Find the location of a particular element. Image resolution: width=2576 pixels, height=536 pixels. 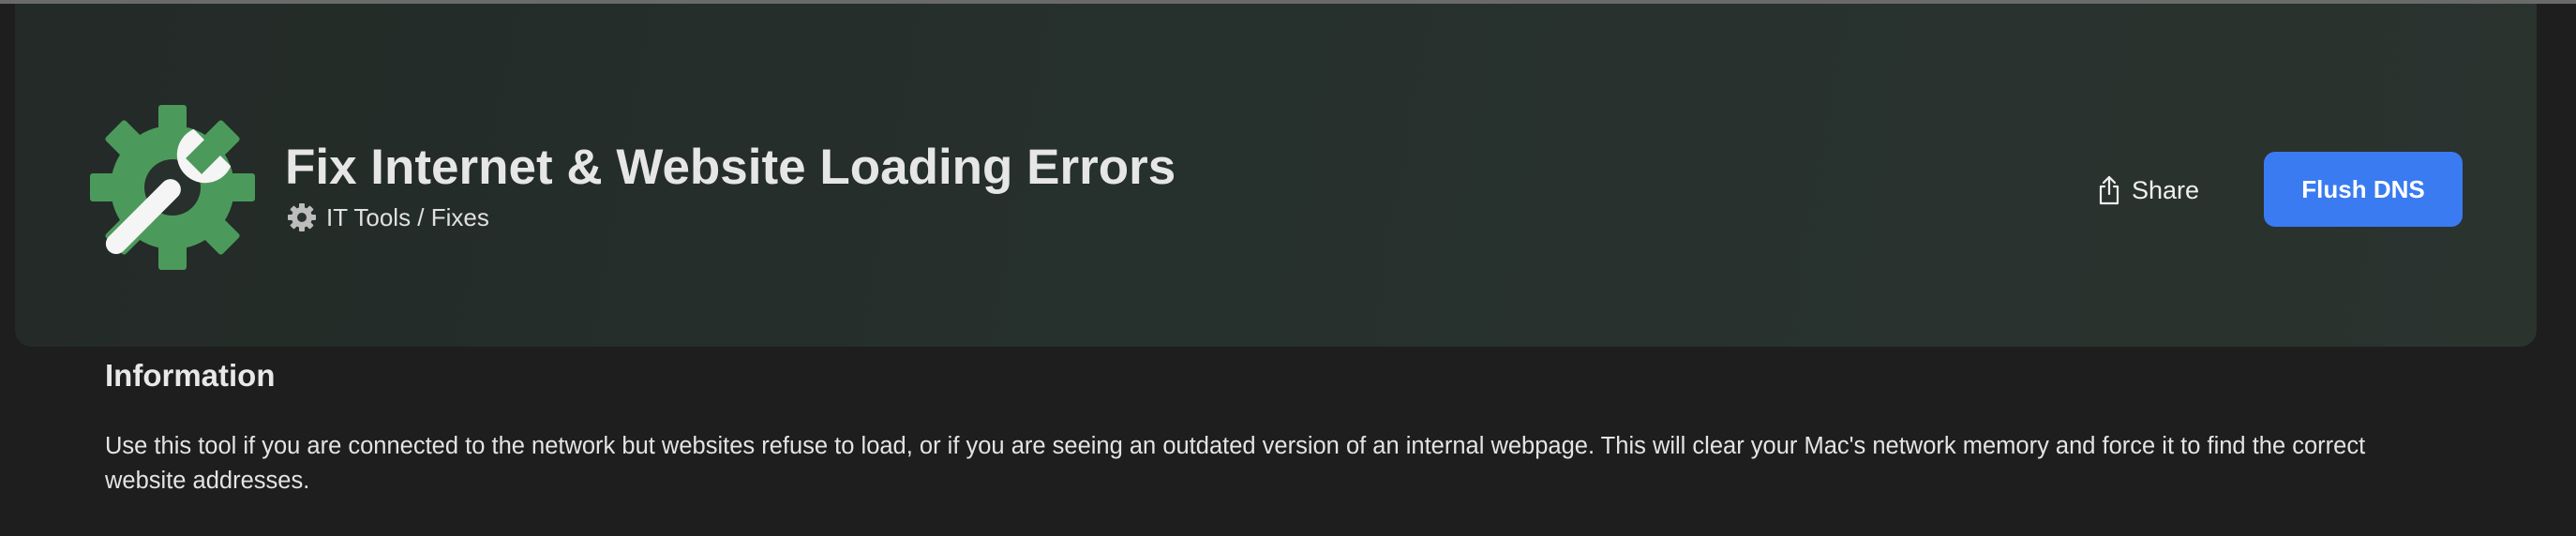

share-icon is located at coordinates (2109, 190).